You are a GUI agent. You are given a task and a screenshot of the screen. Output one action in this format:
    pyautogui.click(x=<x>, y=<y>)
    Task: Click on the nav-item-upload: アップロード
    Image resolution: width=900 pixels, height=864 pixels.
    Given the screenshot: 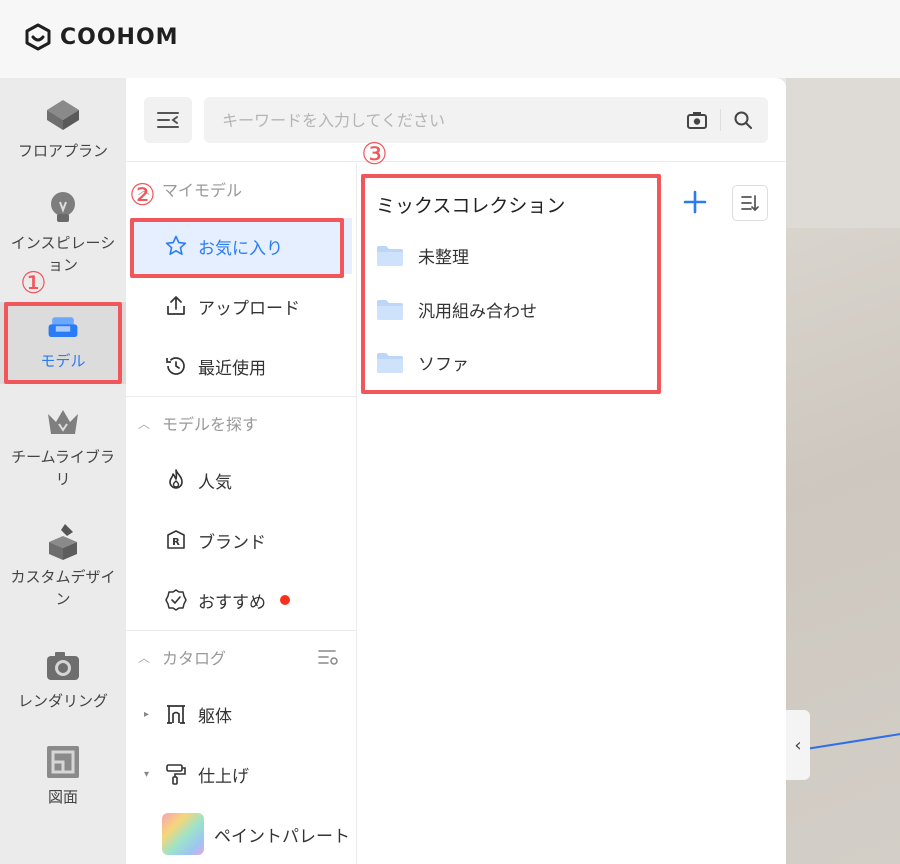 What is the action you would take?
    pyautogui.click(x=241, y=306)
    